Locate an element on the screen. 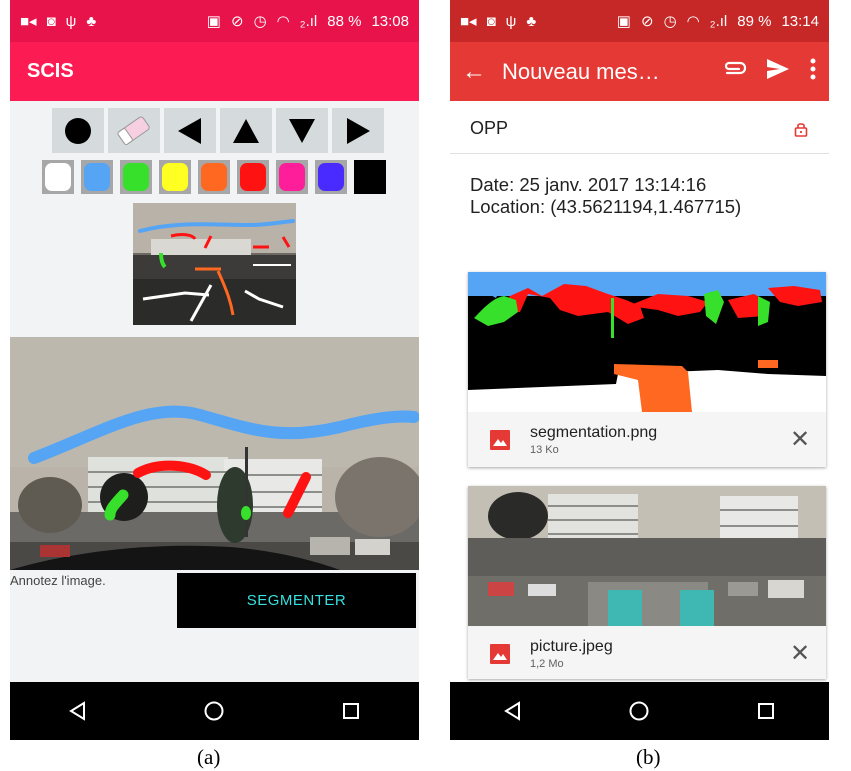  eraser-button is located at coordinates (134, 130).